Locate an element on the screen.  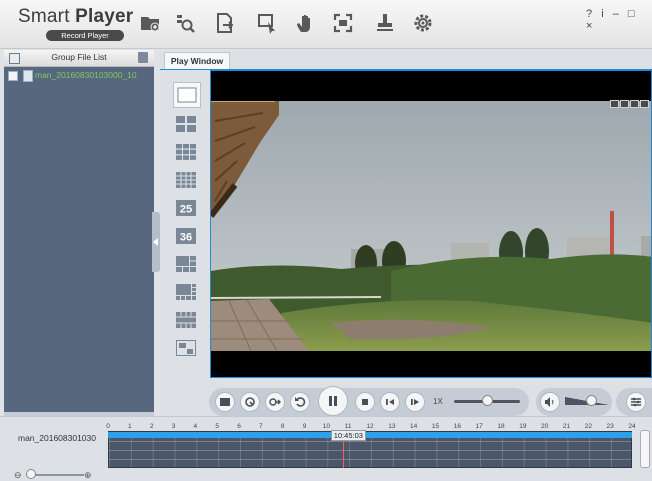
maximize-button: □ is located at coordinates (633, 14).